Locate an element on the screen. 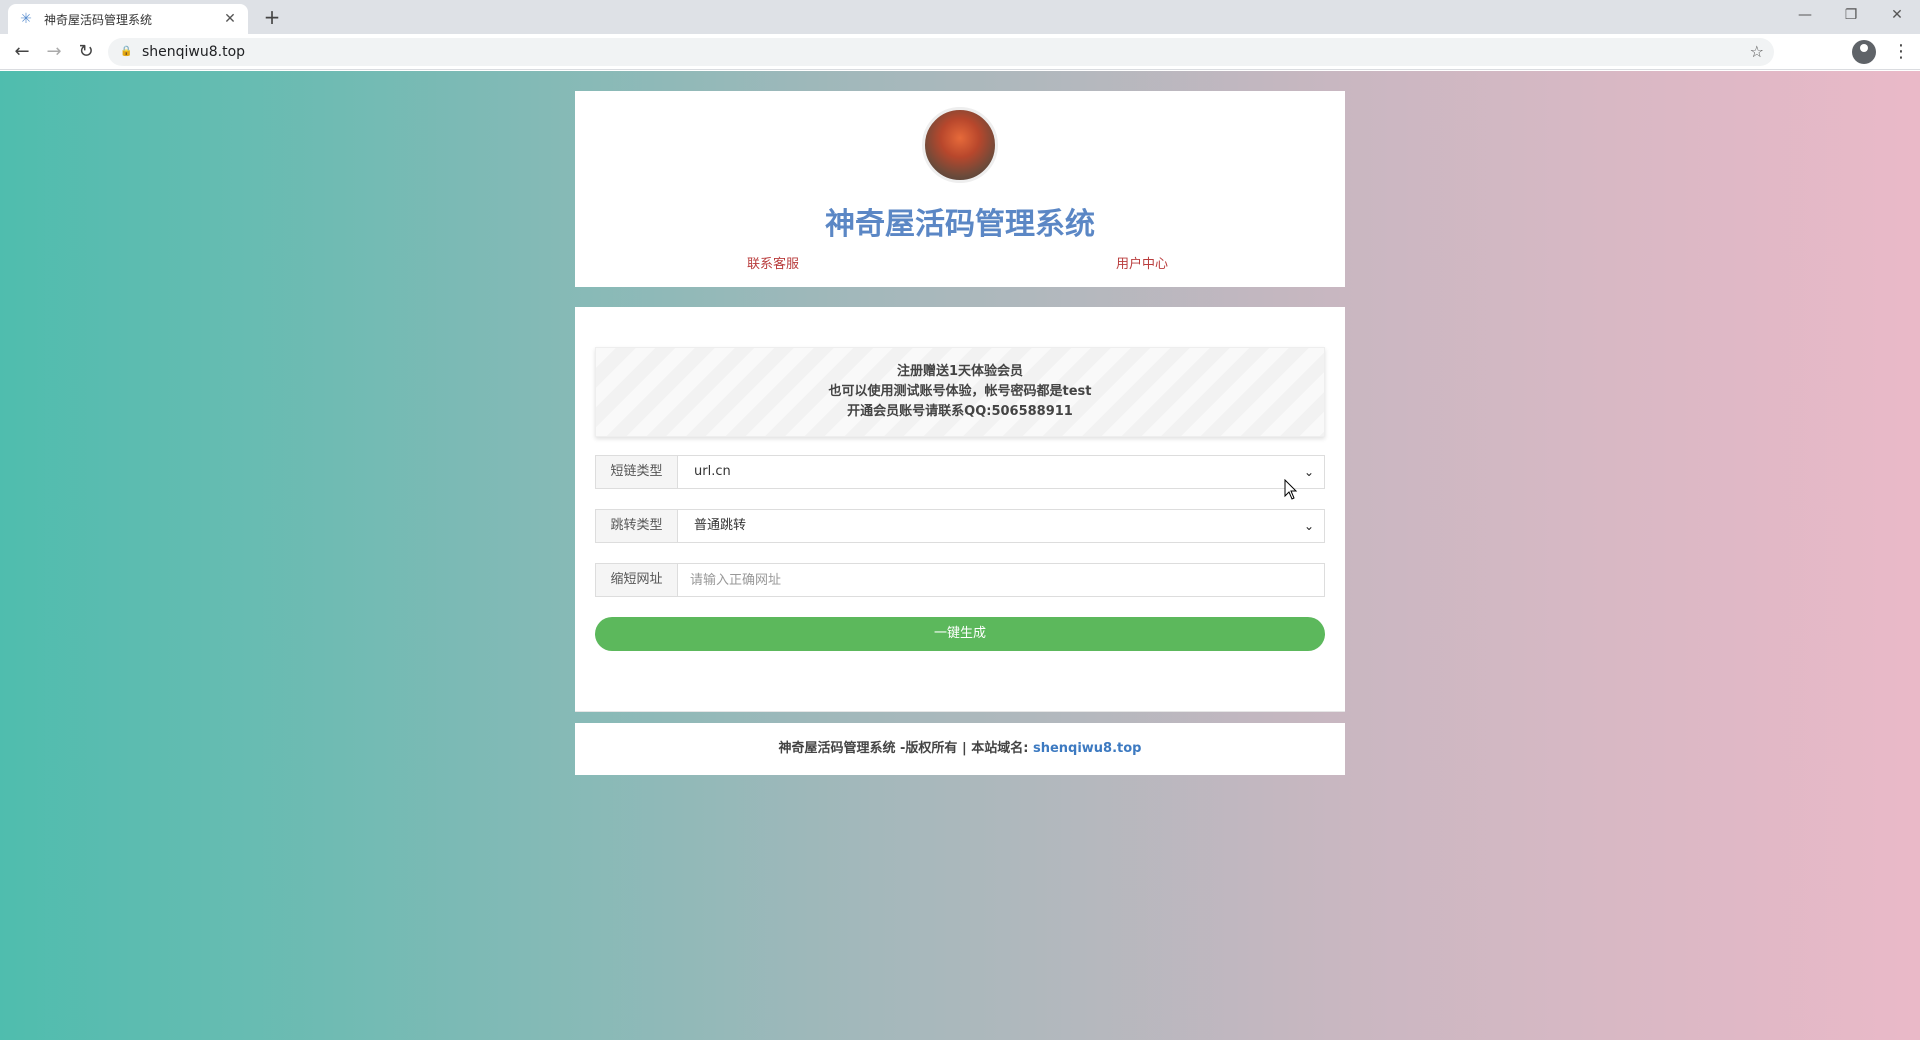 The image size is (1920, 1040). short-type-select: url.cn ⌄ is located at coordinates (1001, 472).